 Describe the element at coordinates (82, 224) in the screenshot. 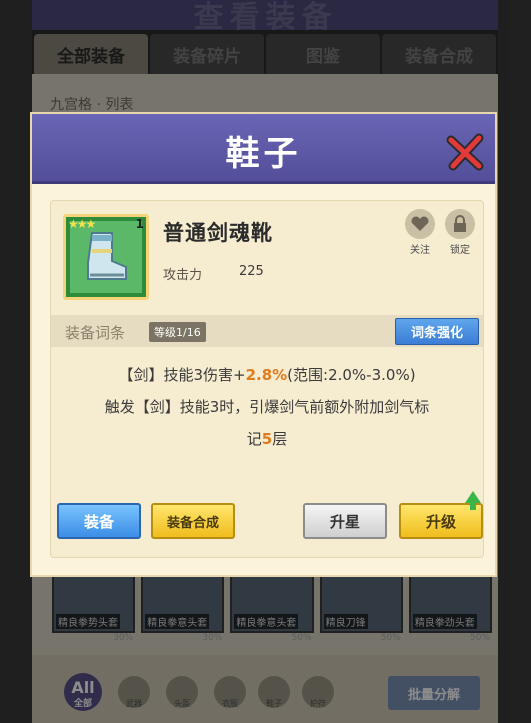

I see `star-rating: ★★★` at that location.